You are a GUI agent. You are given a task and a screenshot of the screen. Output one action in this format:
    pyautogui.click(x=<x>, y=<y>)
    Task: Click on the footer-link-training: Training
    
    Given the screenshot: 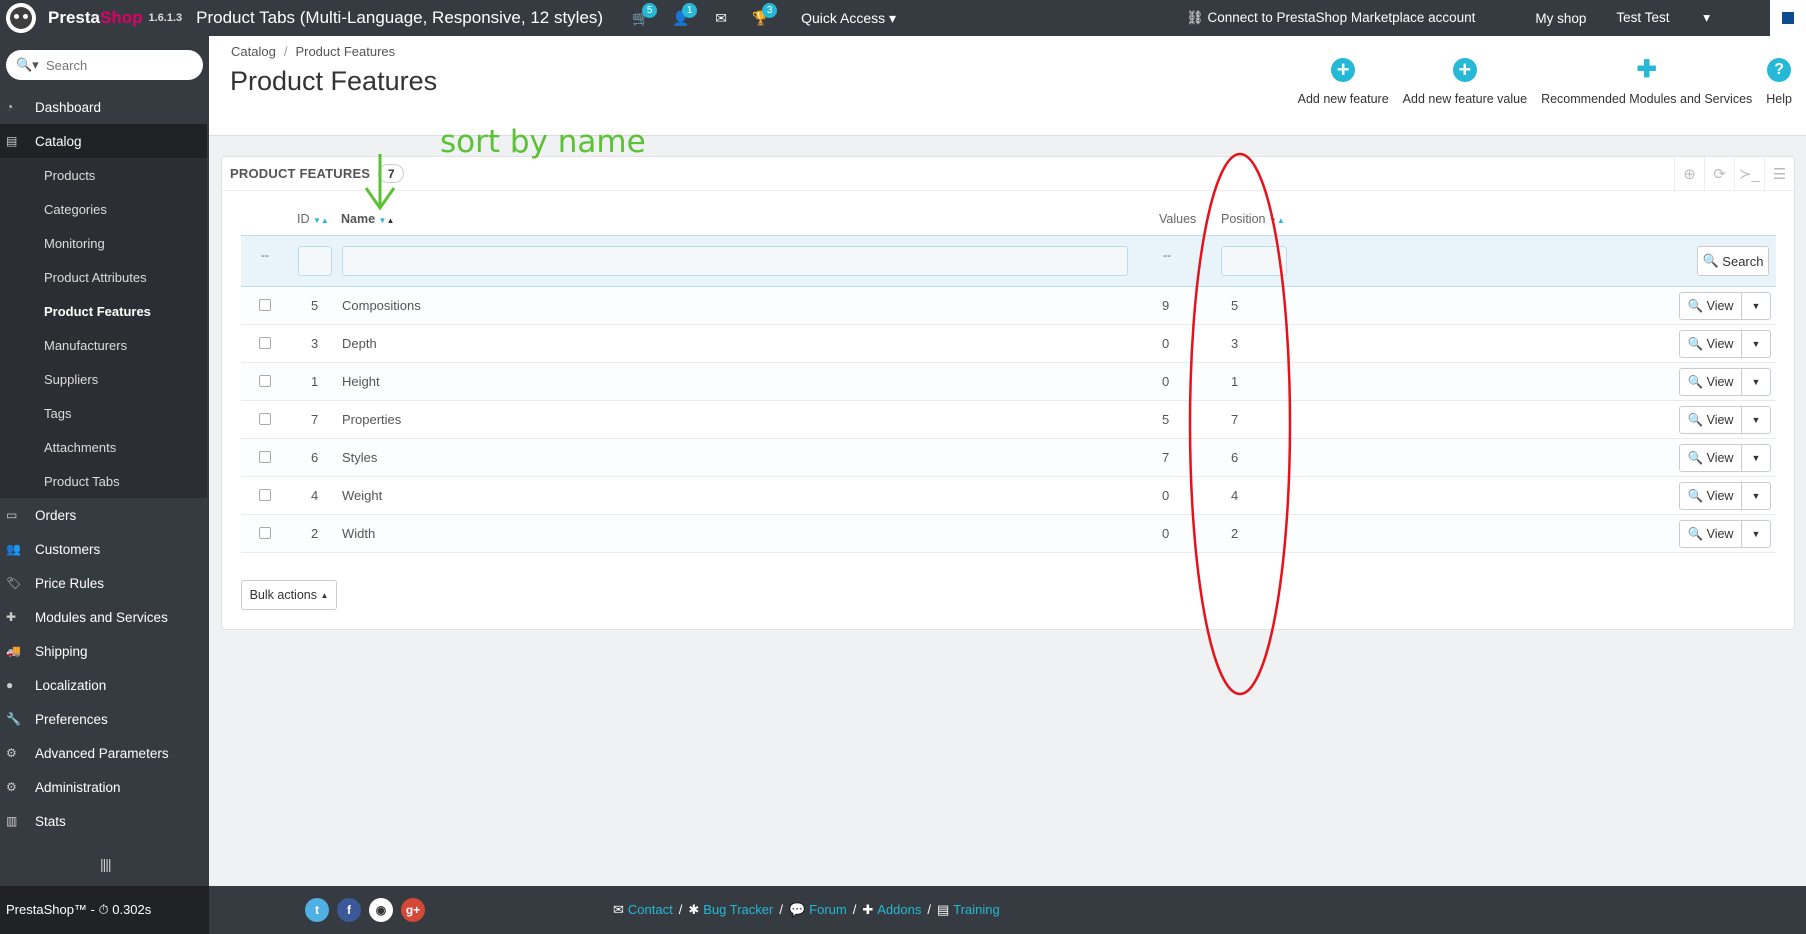 What is the action you would take?
    pyautogui.click(x=976, y=910)
    